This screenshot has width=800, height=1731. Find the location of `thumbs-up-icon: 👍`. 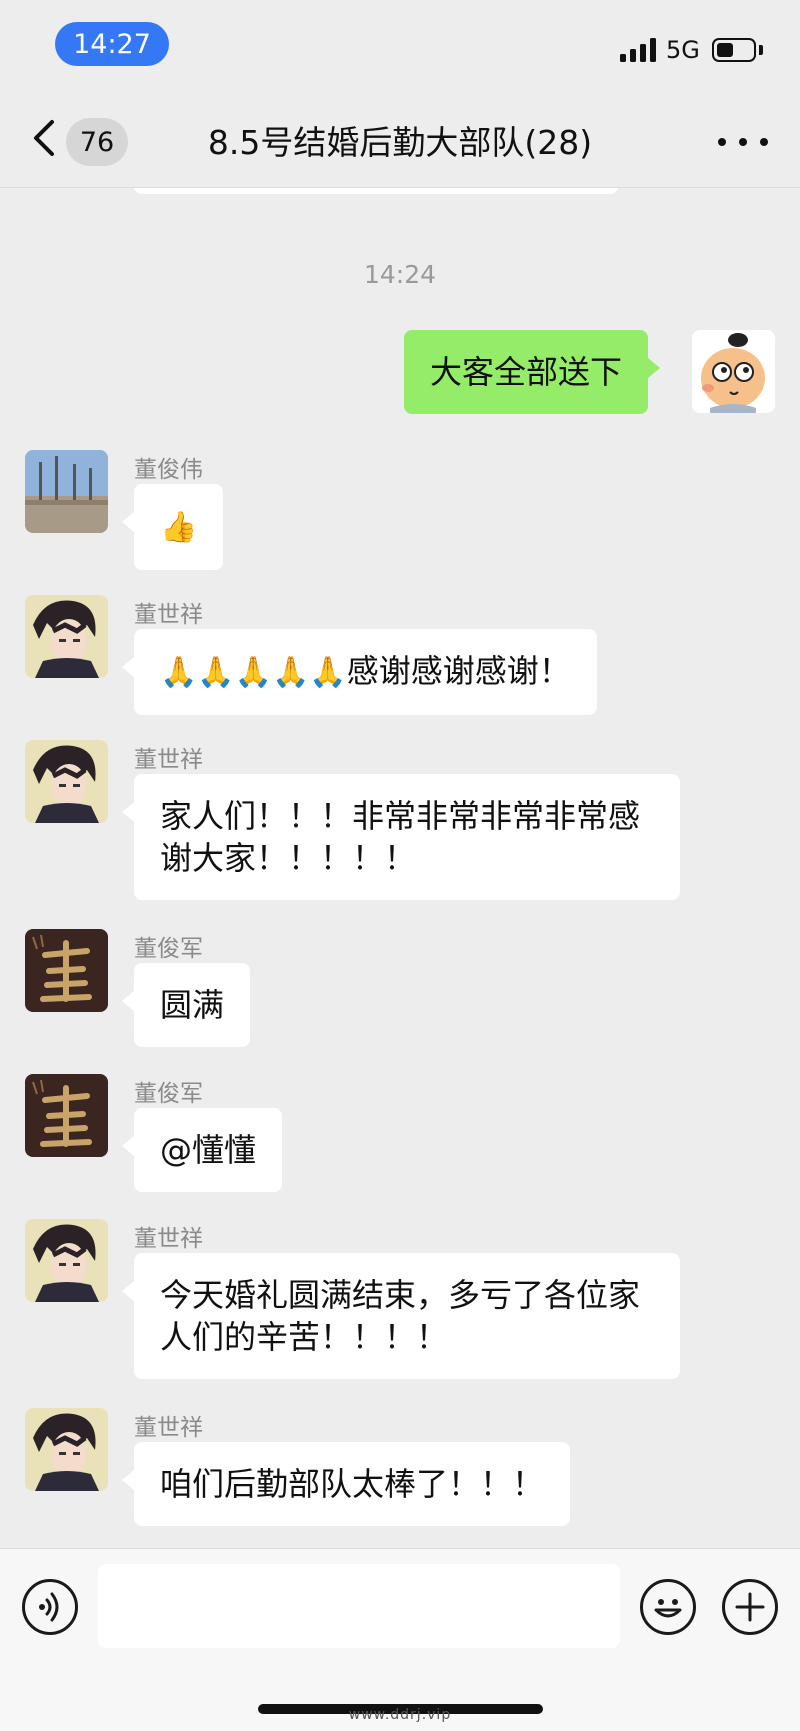

thumbs-up-icon: 👍 is located at coordinates (179, 527).